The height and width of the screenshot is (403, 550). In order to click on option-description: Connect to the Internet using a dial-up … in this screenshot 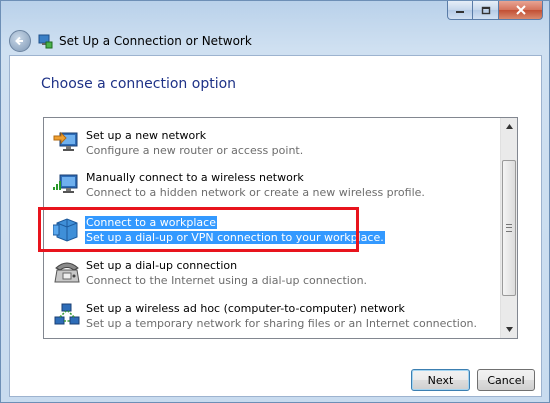, I will do `click(227, 280)`.